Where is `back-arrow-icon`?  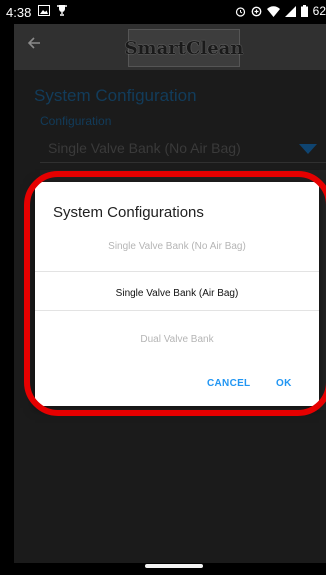
back-arrow-icon is located at coordinates (34, 43).